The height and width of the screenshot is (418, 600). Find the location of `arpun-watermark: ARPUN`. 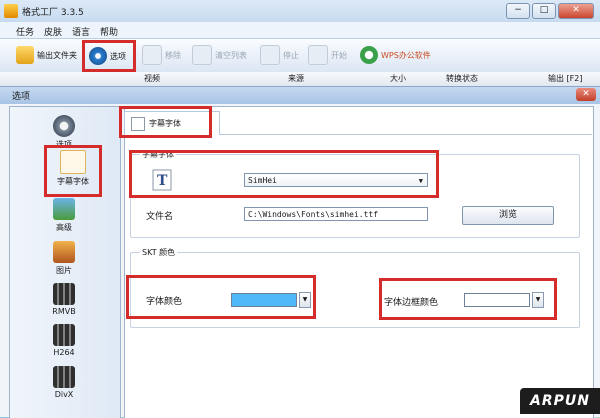

arpun-watermark: ARPUN is located at coordinates (560, 401).